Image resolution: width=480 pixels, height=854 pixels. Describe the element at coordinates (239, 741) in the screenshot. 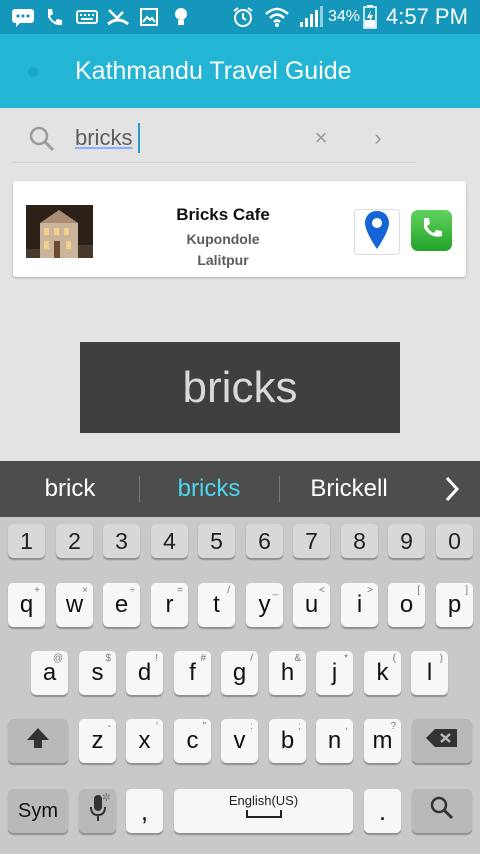

I see `key-v: :v` at that location.